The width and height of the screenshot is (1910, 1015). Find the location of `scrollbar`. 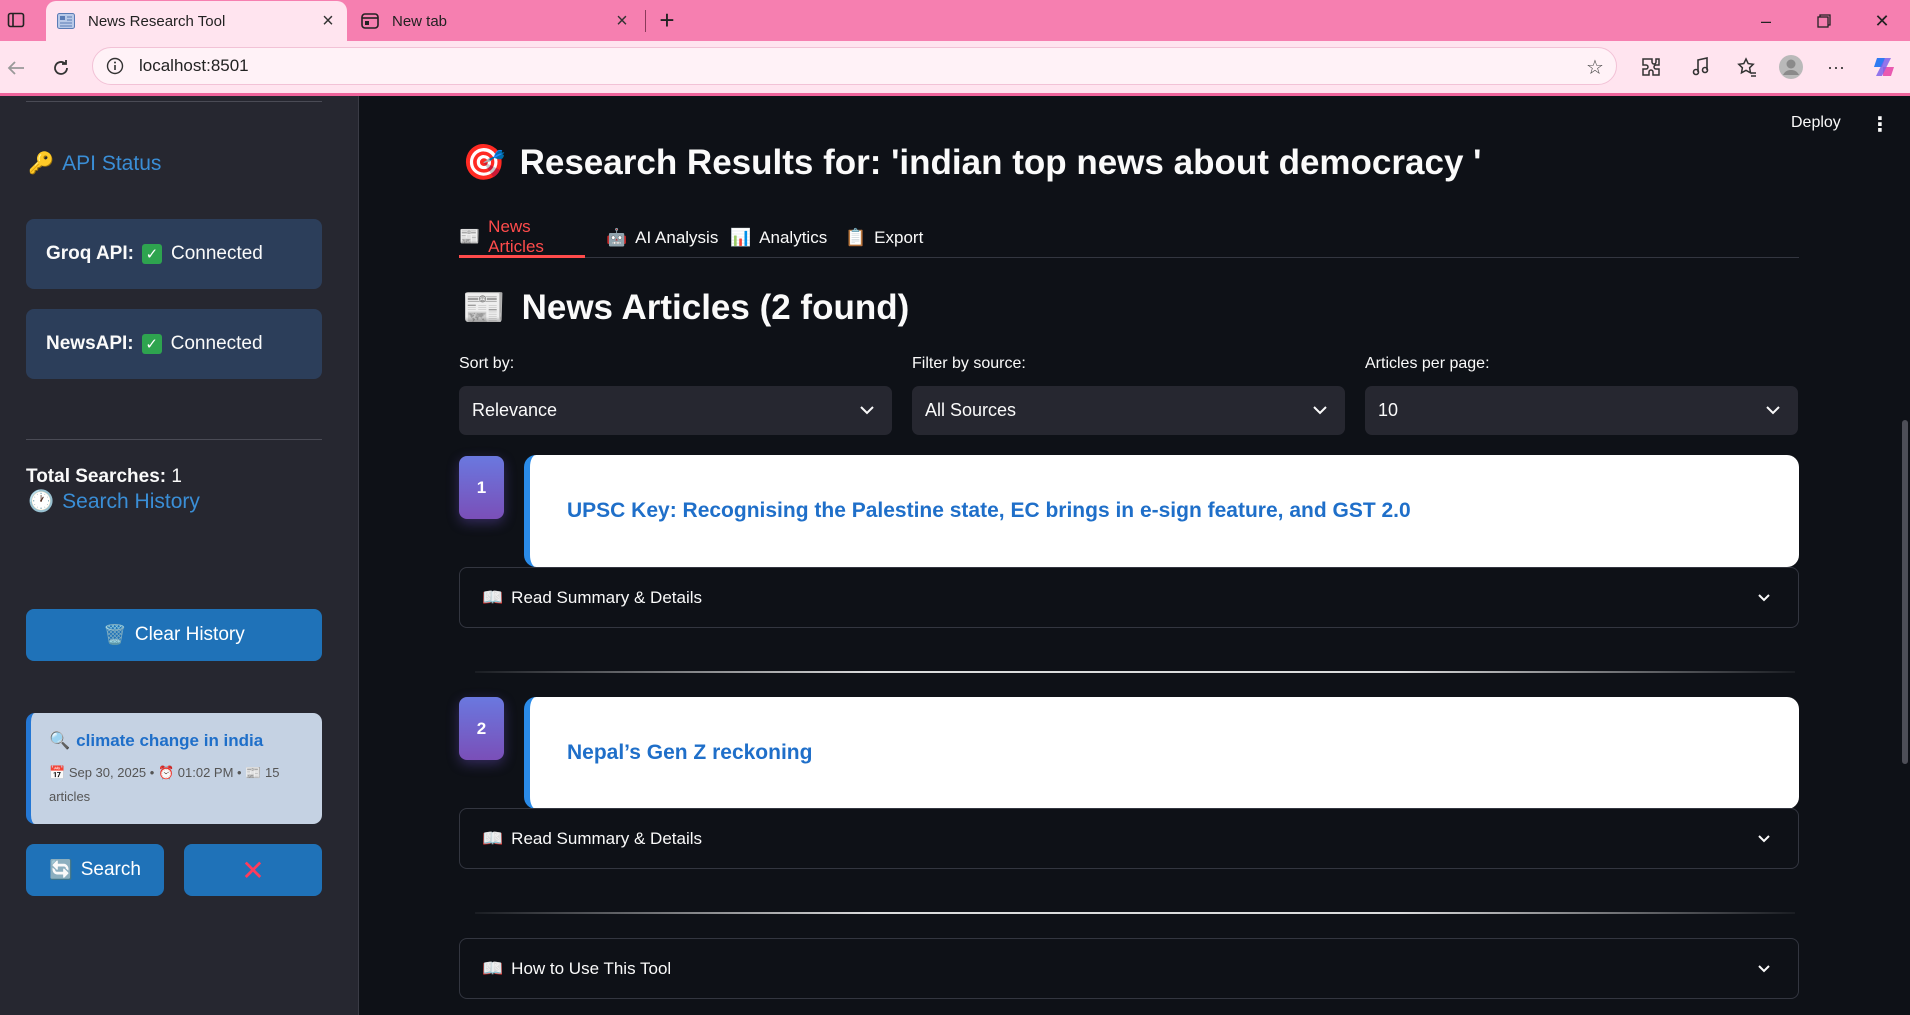

scrollbar is located at coordinates (1905, 592).